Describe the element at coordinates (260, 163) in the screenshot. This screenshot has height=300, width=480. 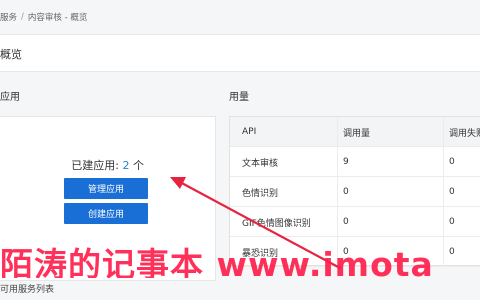
I see `api-name: 文本审核` at that location.